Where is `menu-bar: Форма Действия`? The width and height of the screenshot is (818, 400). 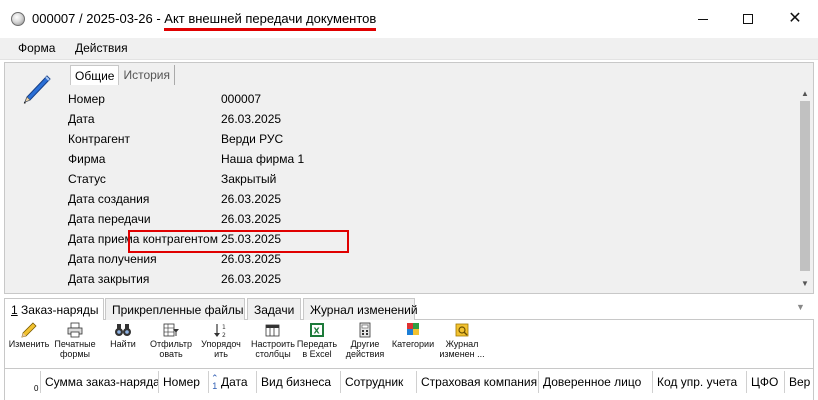
menu-bar: Форма Действия is located at coordinates (409, 49).